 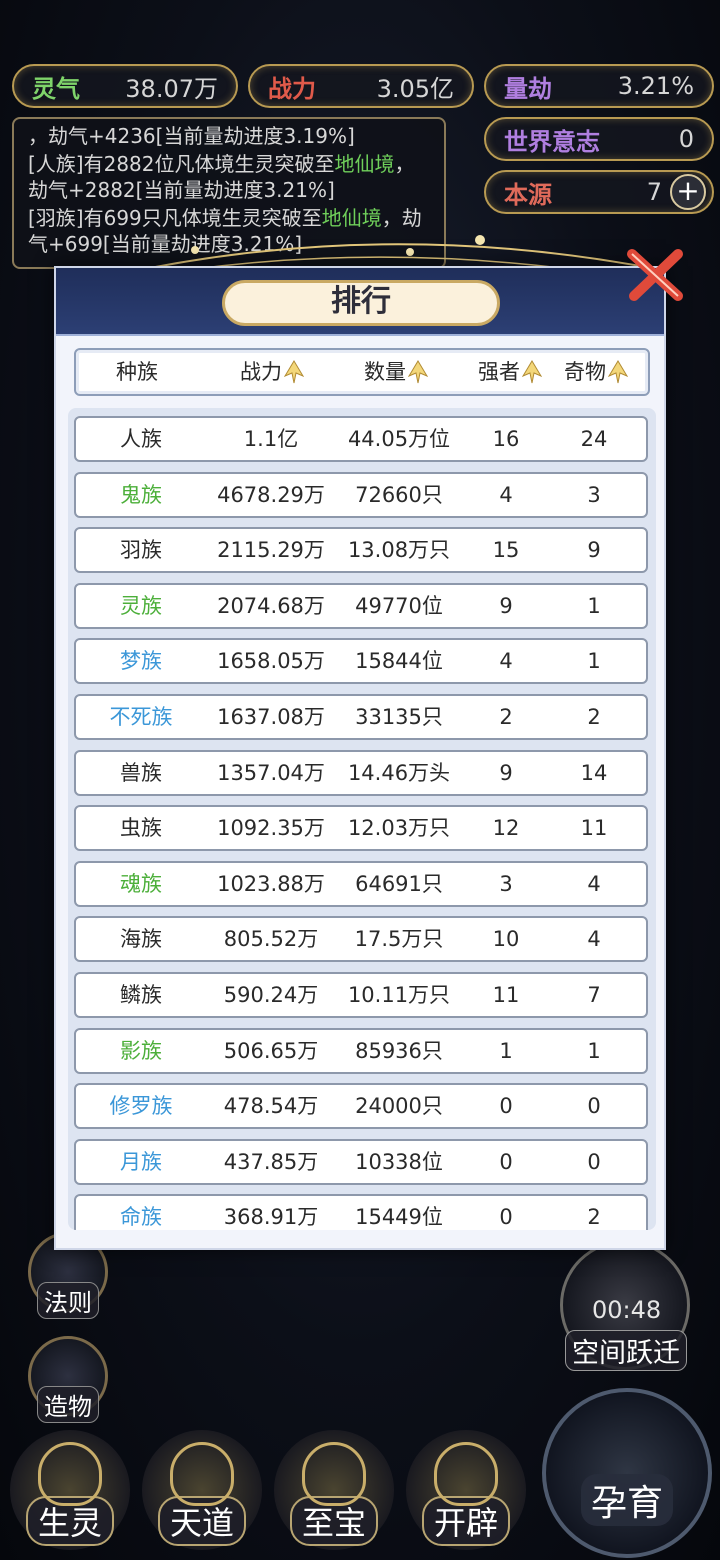 I want to click on lotus-icon, so click(x=466, y=1474).